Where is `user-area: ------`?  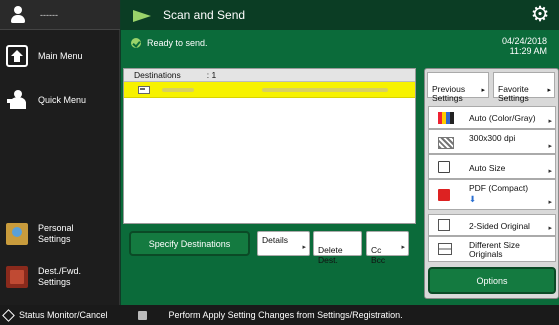
user-area: ------ is located at coordinates (60, 15).